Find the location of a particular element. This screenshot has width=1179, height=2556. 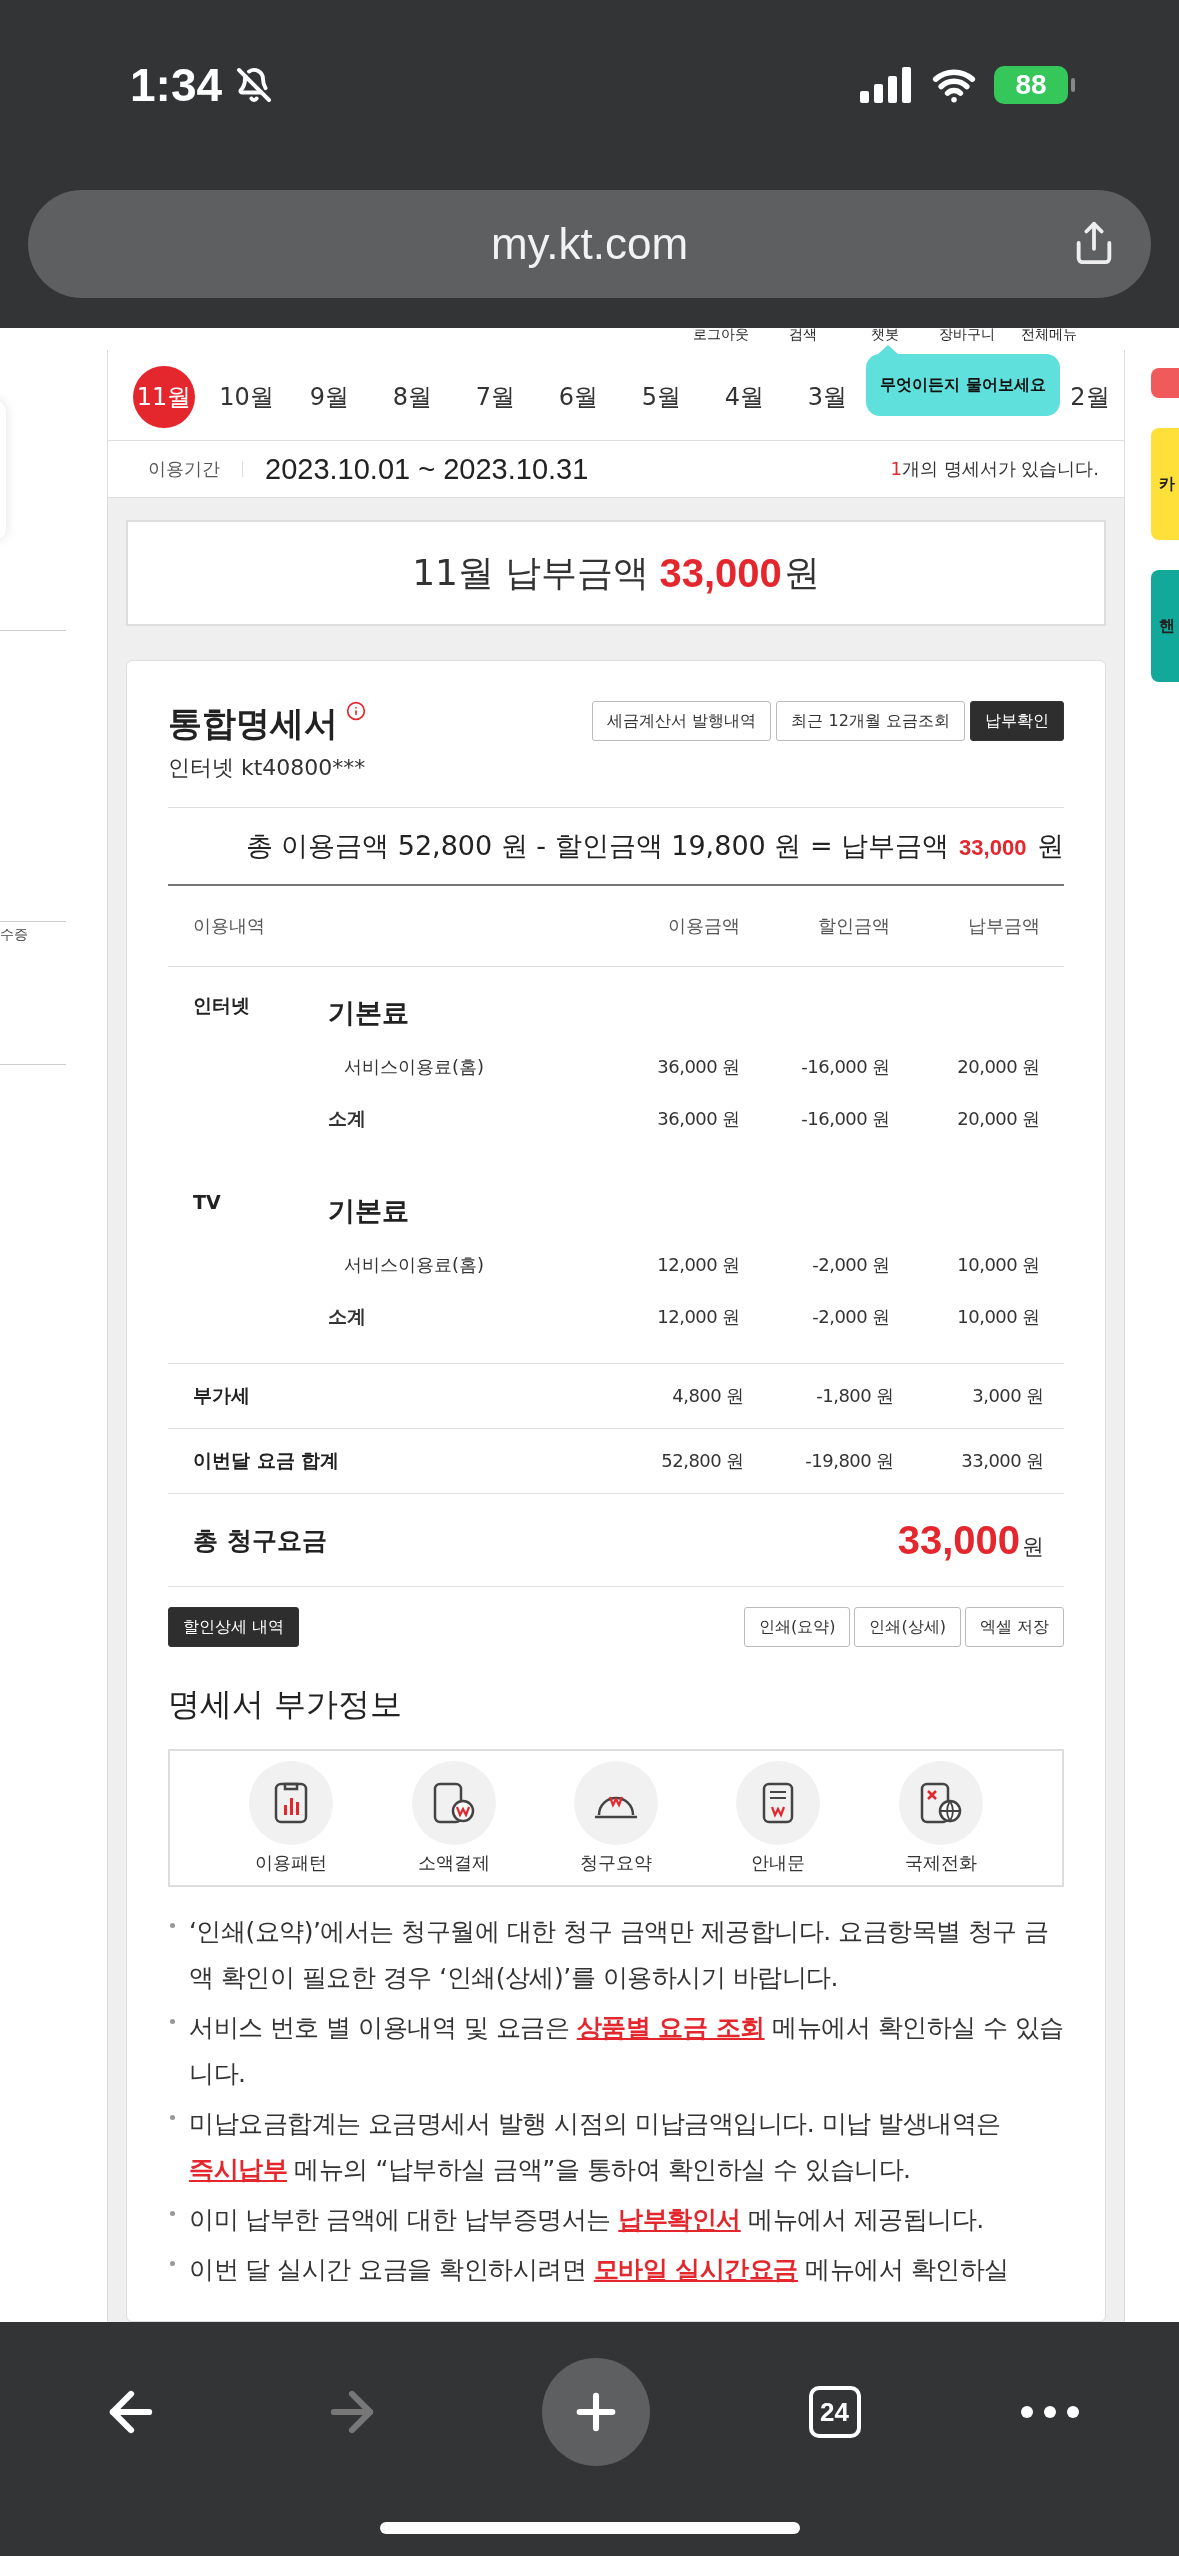

shortcut-label: 청구요약 is located at coordinates (615, 1863).